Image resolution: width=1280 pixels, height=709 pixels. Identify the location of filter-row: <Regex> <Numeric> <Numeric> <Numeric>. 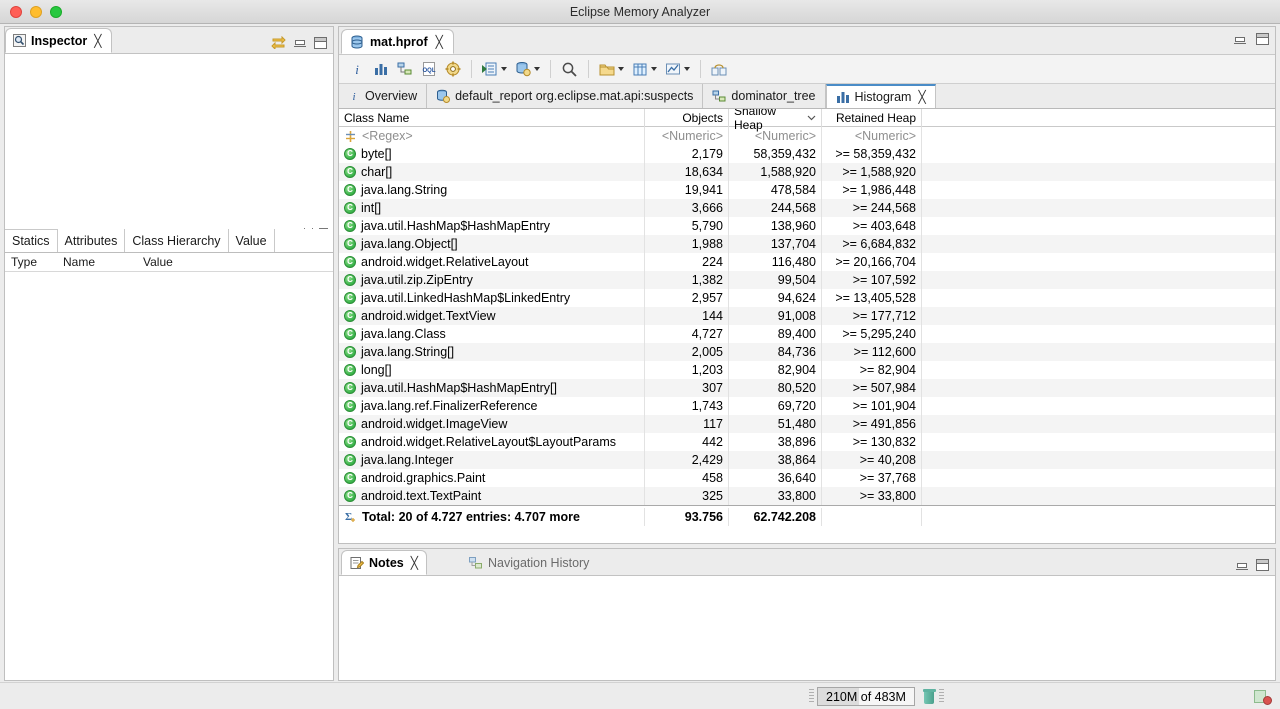
(807, 136).